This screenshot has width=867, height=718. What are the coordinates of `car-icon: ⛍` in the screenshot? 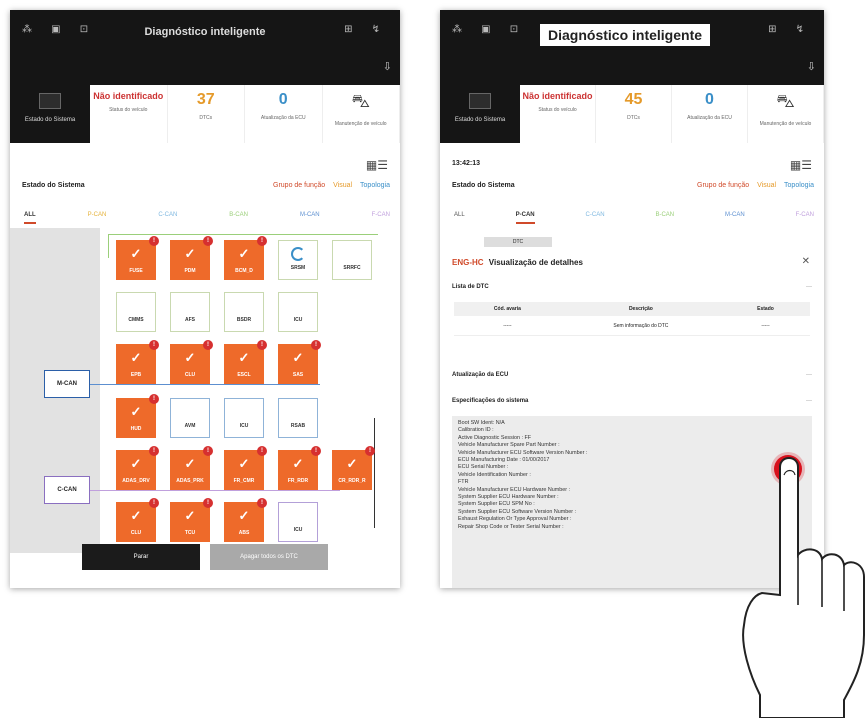 It's located at (361, 101).